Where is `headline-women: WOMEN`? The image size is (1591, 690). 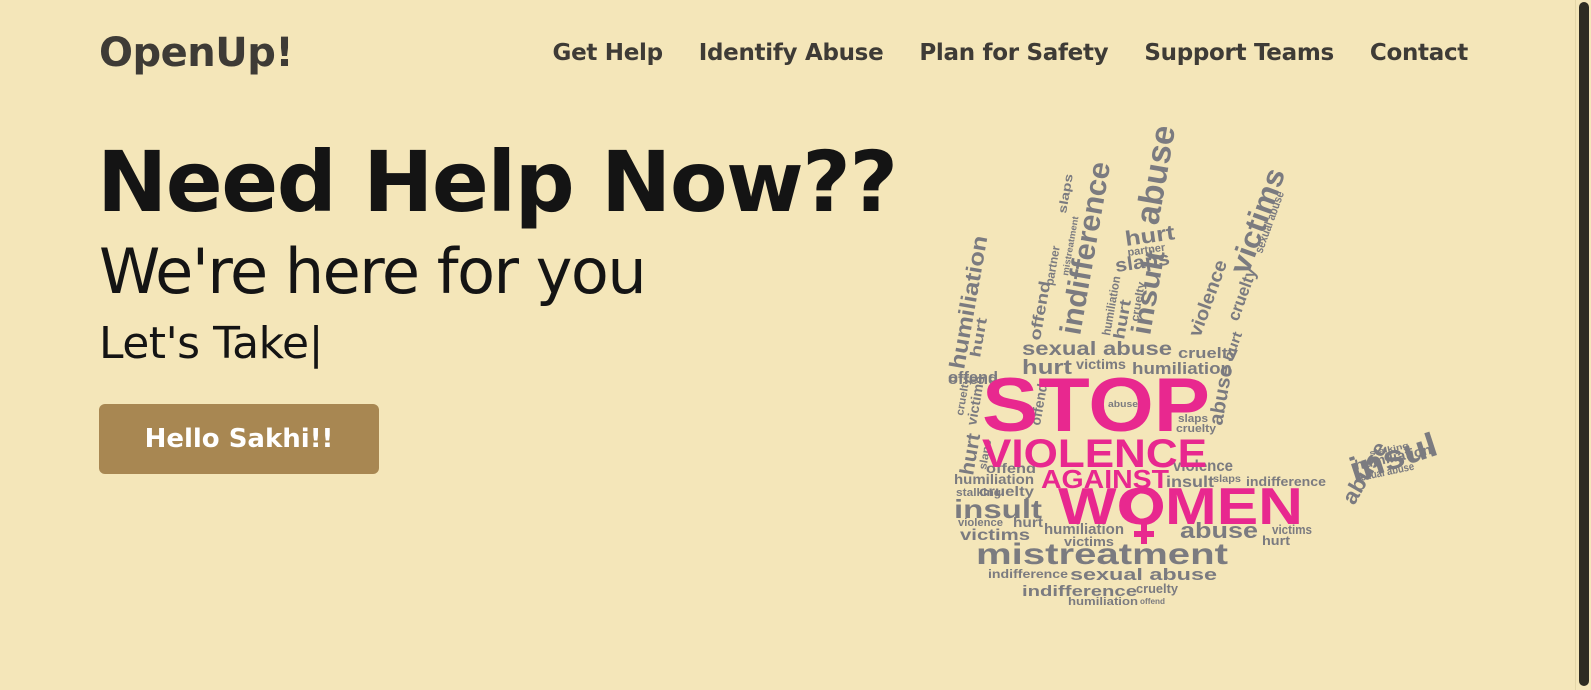
headline-women: WOMEN is located at coordinates (1180, 507).